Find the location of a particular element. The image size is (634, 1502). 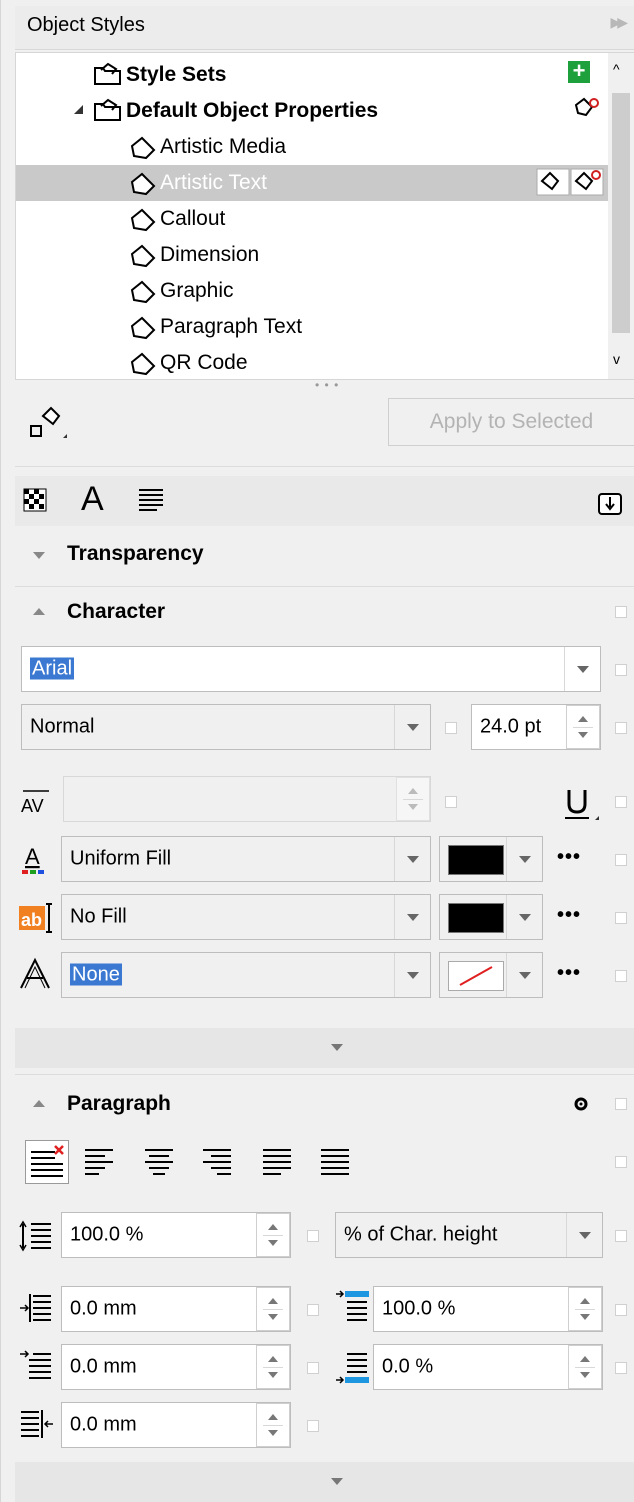

tree-item-artistic-text: Artistic Text is located at coordinates (312, 183).